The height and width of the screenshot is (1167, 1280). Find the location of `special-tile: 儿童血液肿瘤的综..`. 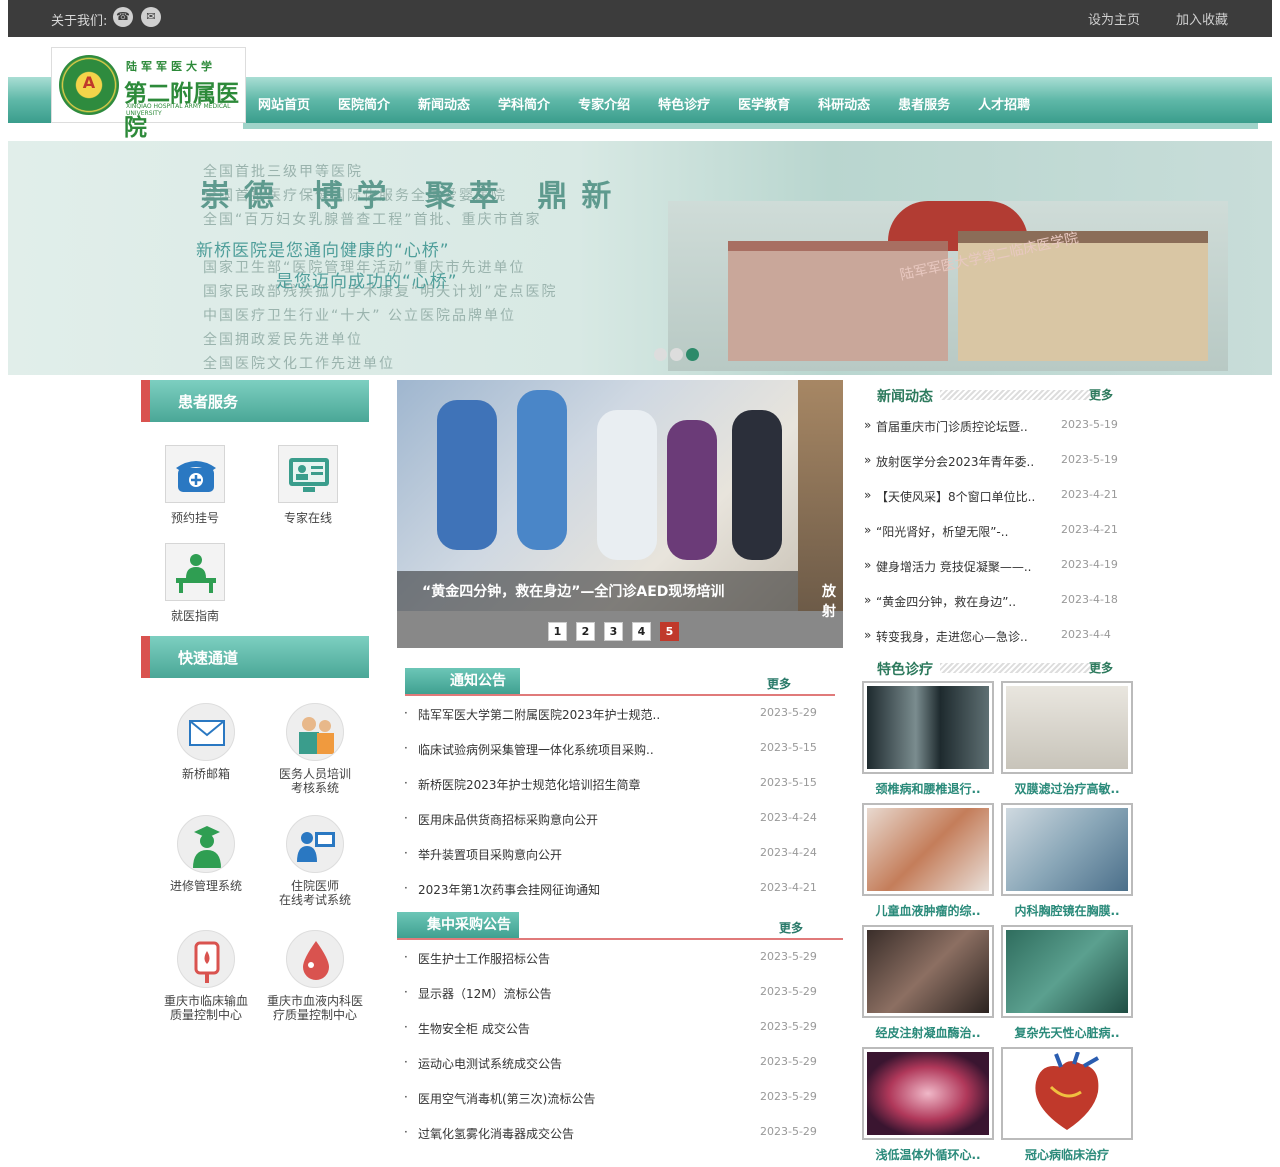

special-tile: 儿童血液肿瘤的综.. is located at coordinates (928, 861).